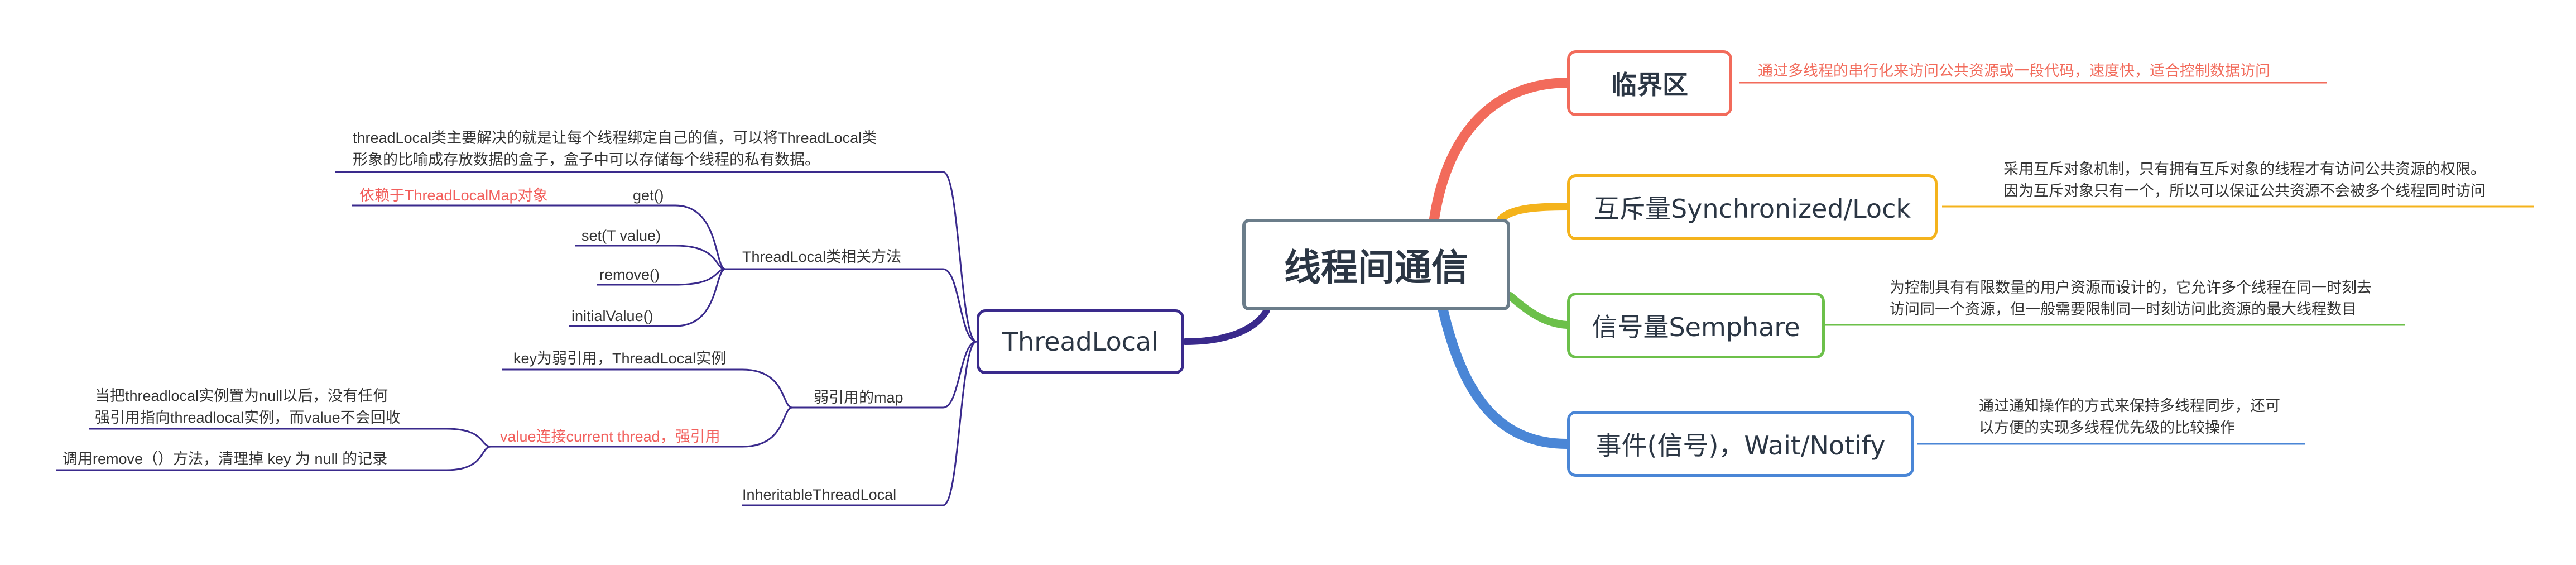 The image size is (2576, 565). I want to click on branch-threadlocal: ThreadLocal, so click(1080, 341).